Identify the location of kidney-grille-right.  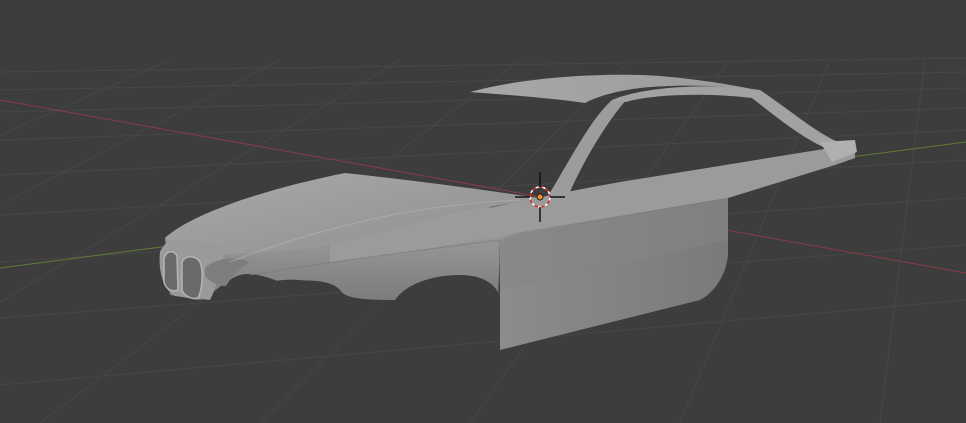
(192, 278).